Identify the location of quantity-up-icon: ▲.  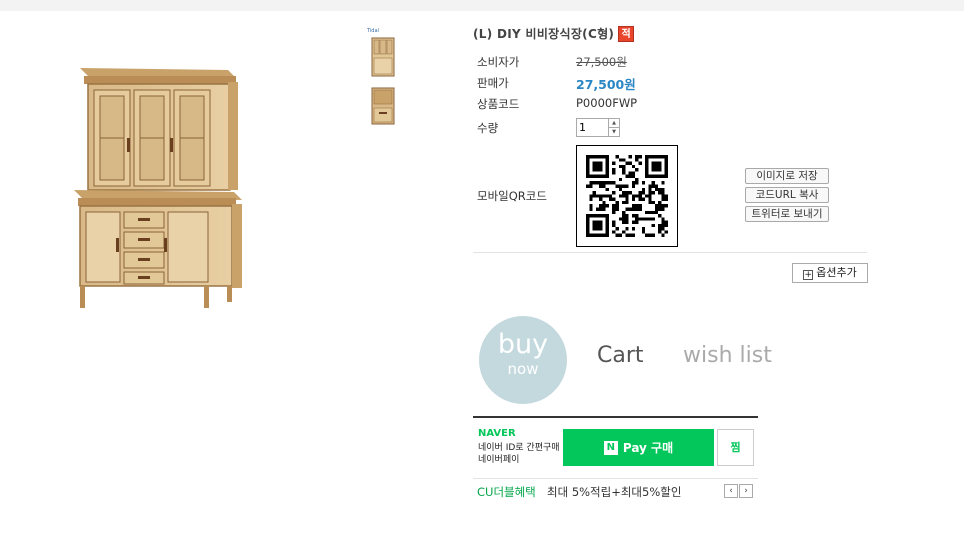
(614, 123).